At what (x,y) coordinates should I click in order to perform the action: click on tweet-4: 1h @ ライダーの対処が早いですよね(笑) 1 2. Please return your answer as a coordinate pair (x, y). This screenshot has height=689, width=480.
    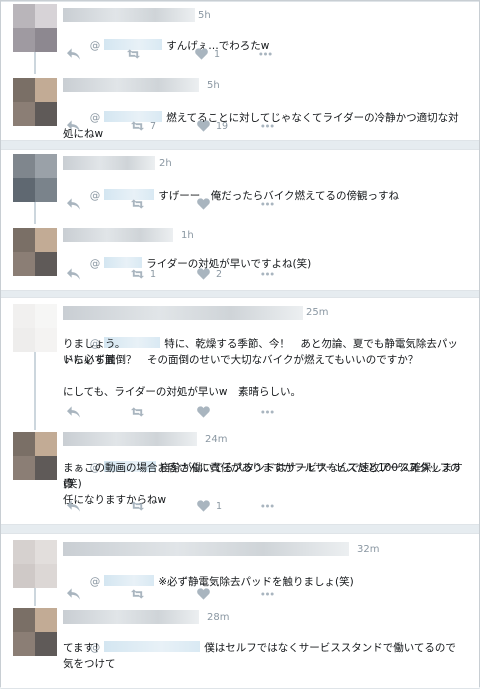
    Looking at the image, I should click on (240, 256).